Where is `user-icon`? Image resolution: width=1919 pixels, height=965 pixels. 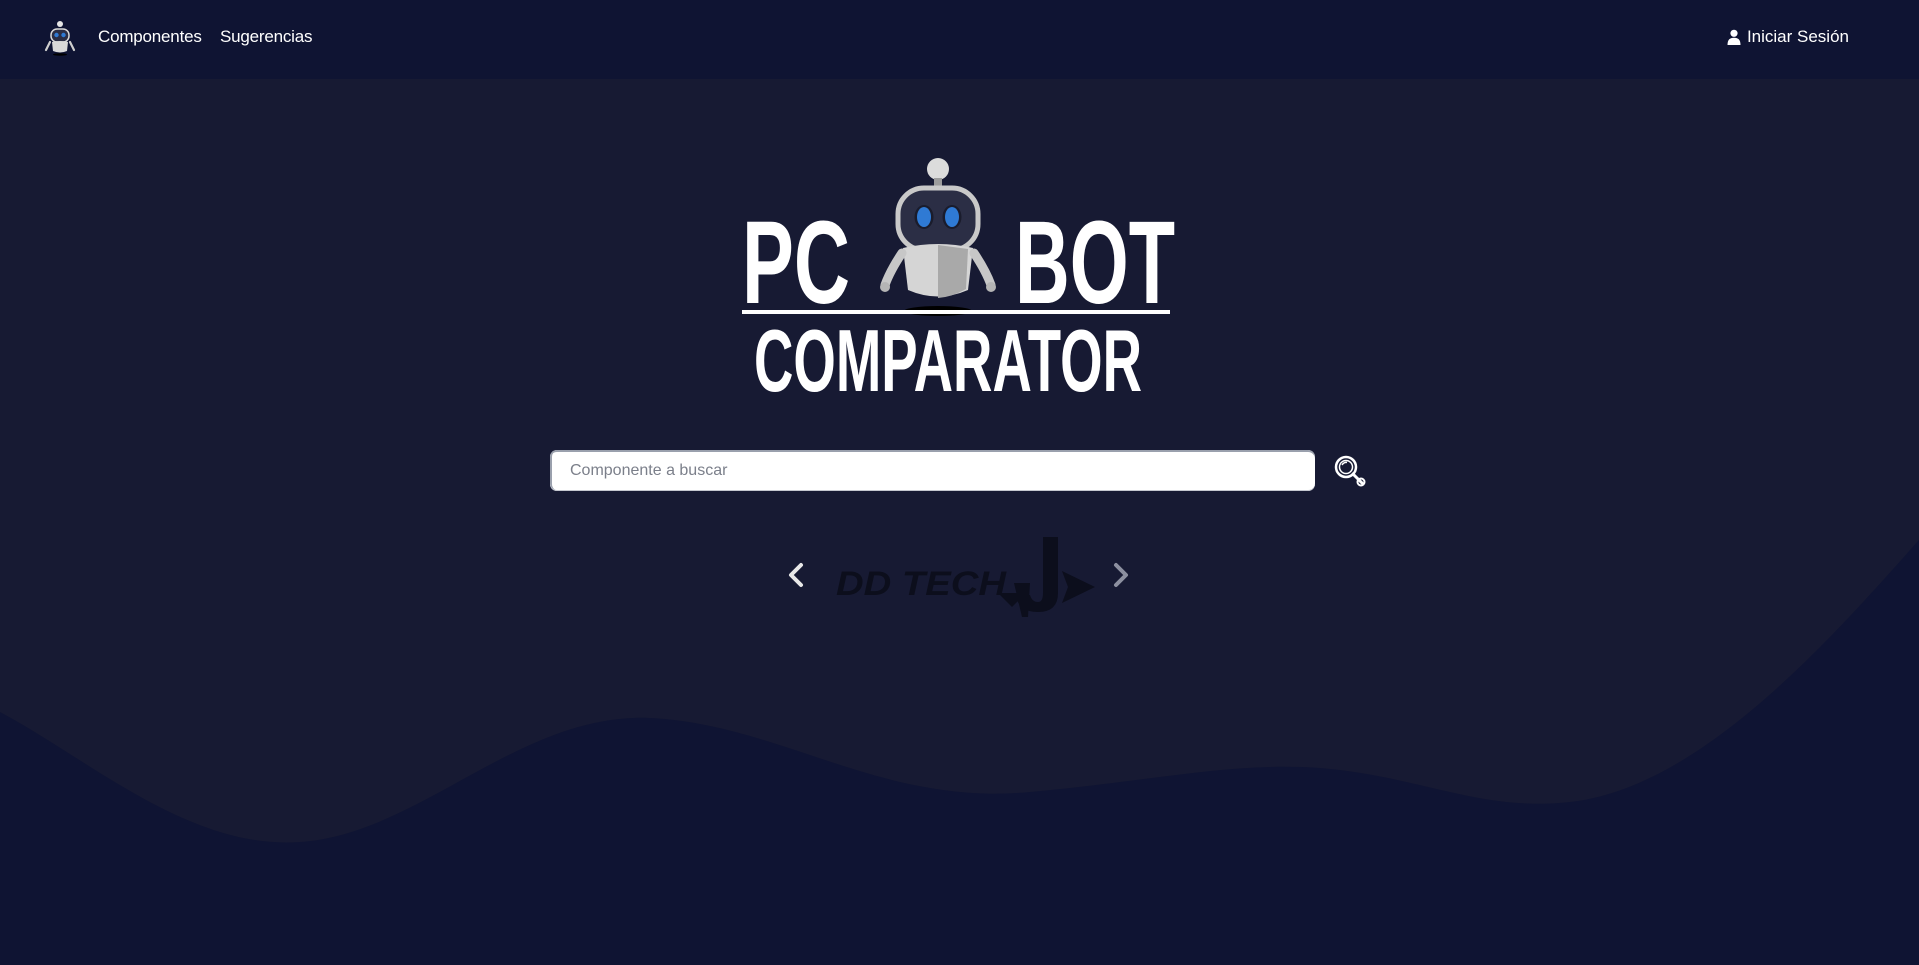
user-icon is located at coordinates (1734, 37).